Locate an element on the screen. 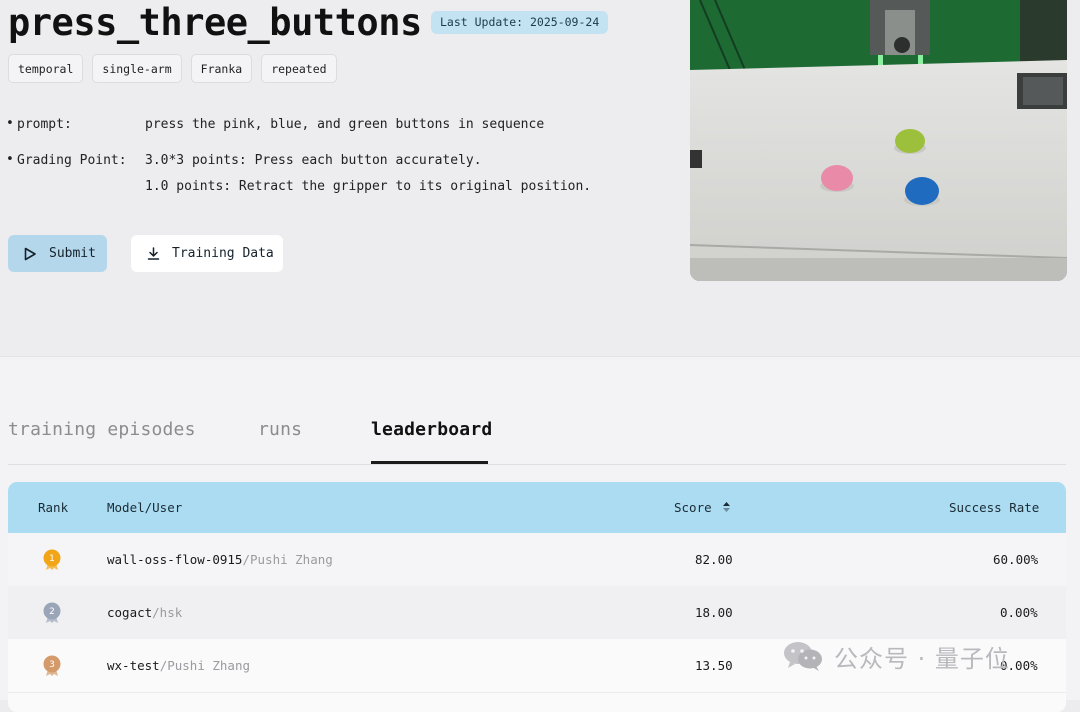  score-cell: 18.00 is located at coordinates (714, 612).